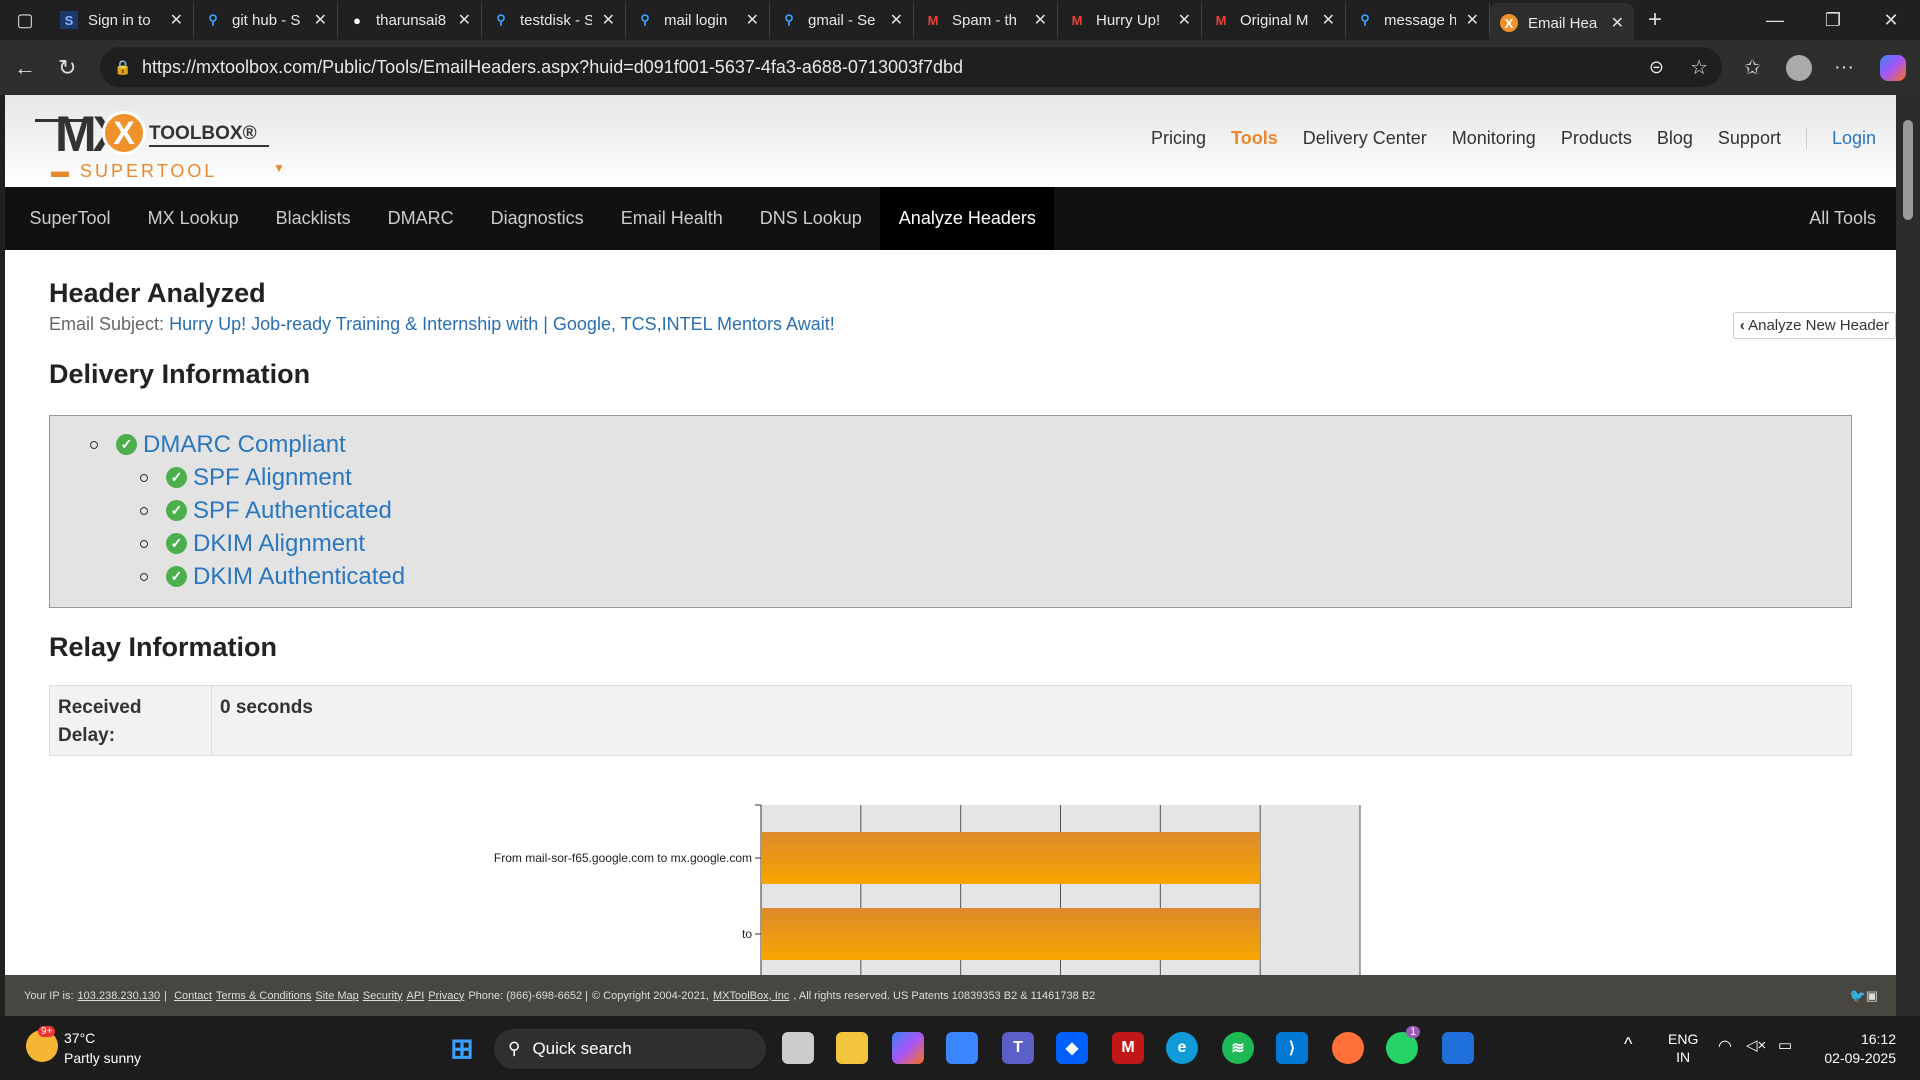  What do you see at coordinates (1077, 20) in the screenshot?
I see `gmail-icon: M` at bounding box center [1077, 20].